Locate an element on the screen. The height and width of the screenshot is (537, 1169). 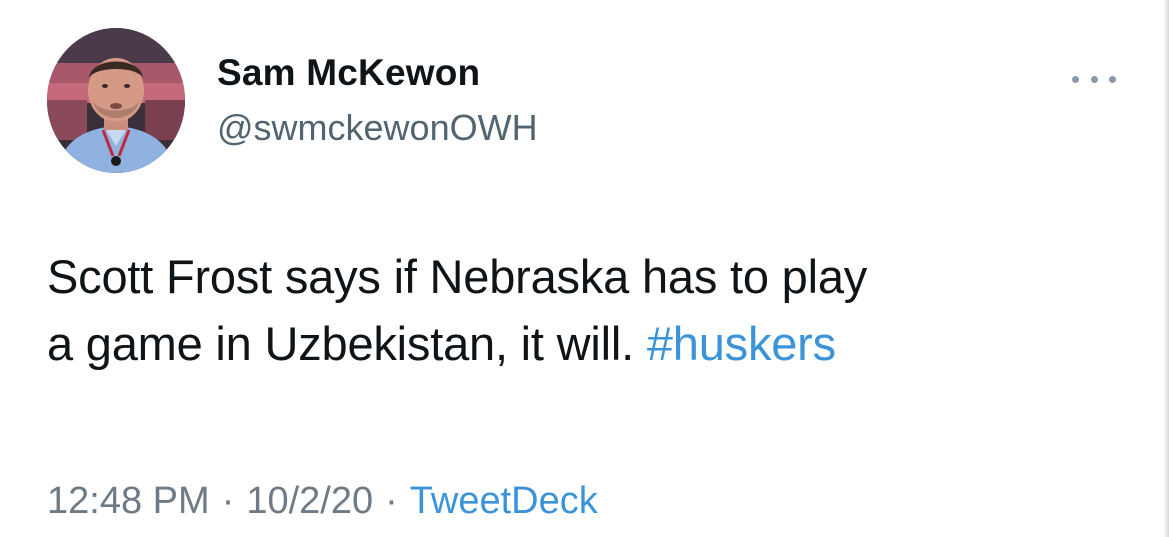
author-avatar is located at coordinates (116, 100).